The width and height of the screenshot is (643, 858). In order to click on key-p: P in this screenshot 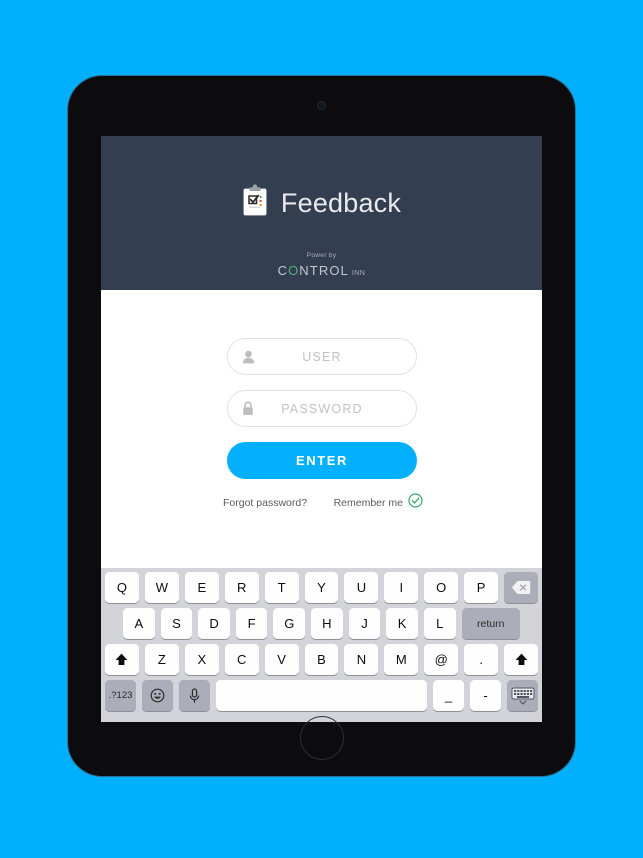, I will do `click(481, 587)`.